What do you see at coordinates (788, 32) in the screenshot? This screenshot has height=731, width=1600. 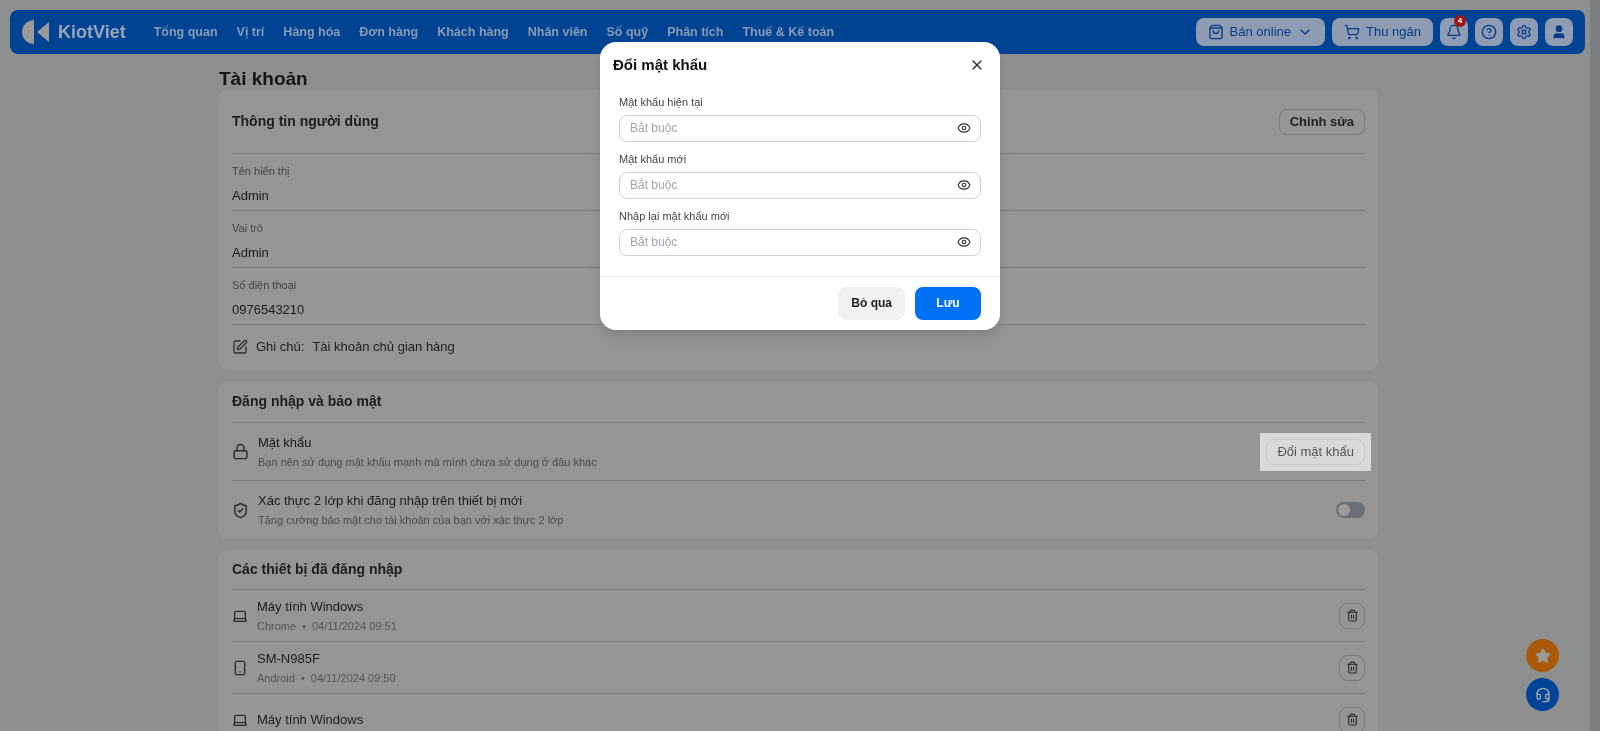 I see `nav-link: Thuế & Kế toán` at bounding box center [788, 32].